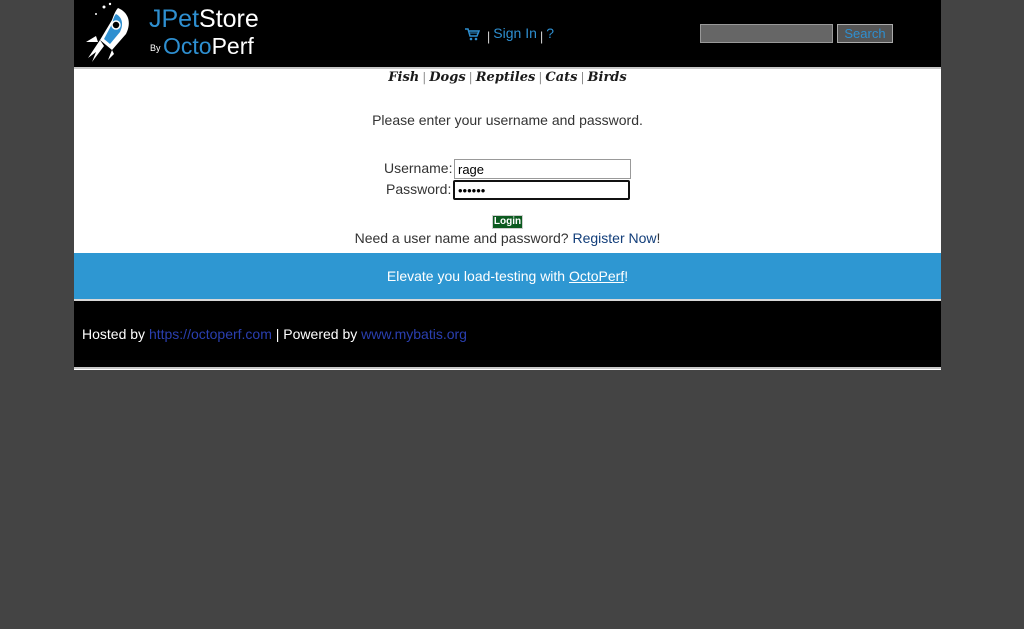 This screenshot has width=1024, height=629. What do you see at coordinates (658, 238) in the screenshot?
I see `register-suffix: !` at bounding box center [658, 238].